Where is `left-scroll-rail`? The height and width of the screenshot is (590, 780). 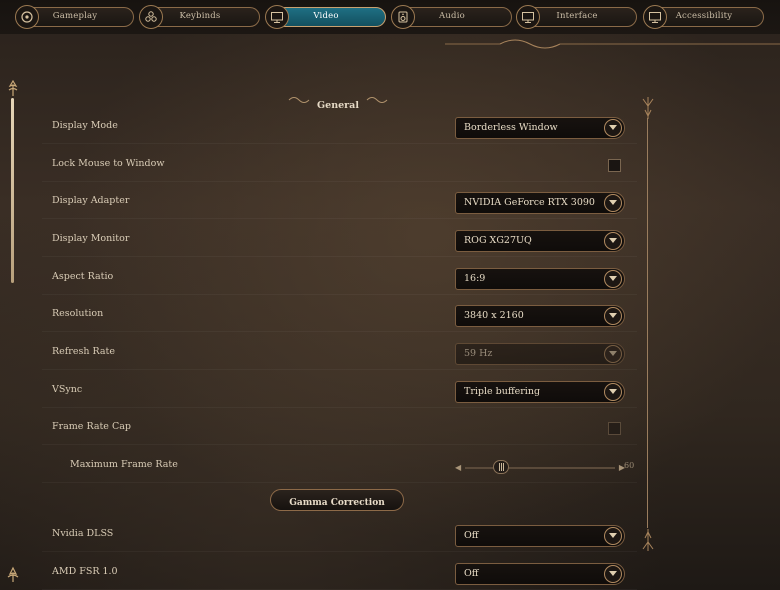
left-scroll-rail is located at coordinates (13, 184).